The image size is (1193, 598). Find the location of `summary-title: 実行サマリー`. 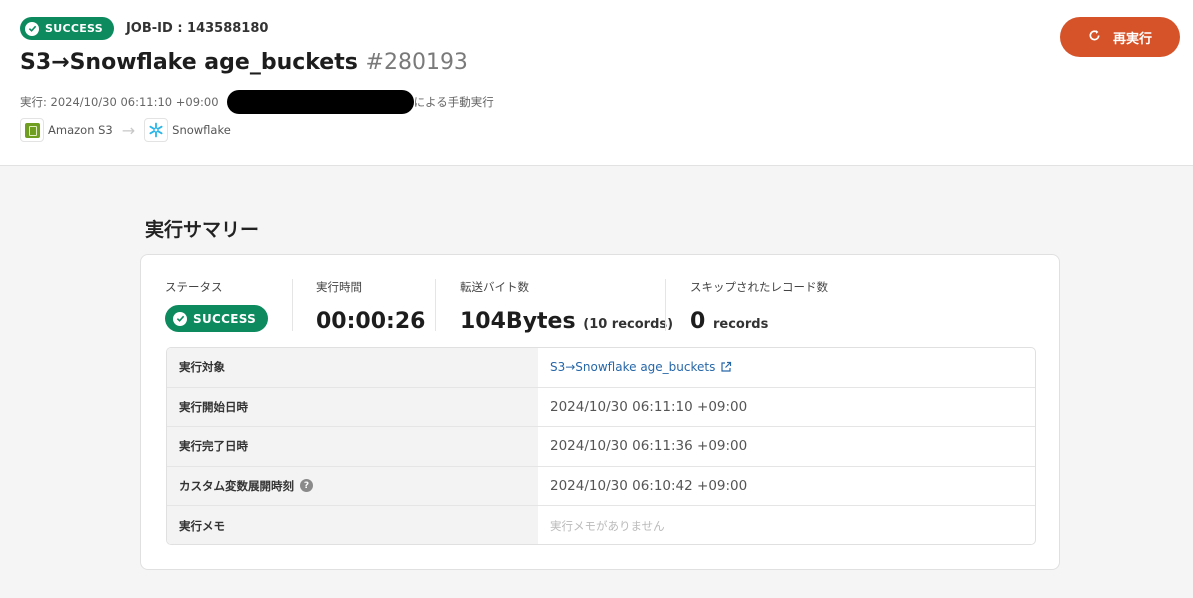

summary-title: 実行サマリー is located at coordinates (202, 230).